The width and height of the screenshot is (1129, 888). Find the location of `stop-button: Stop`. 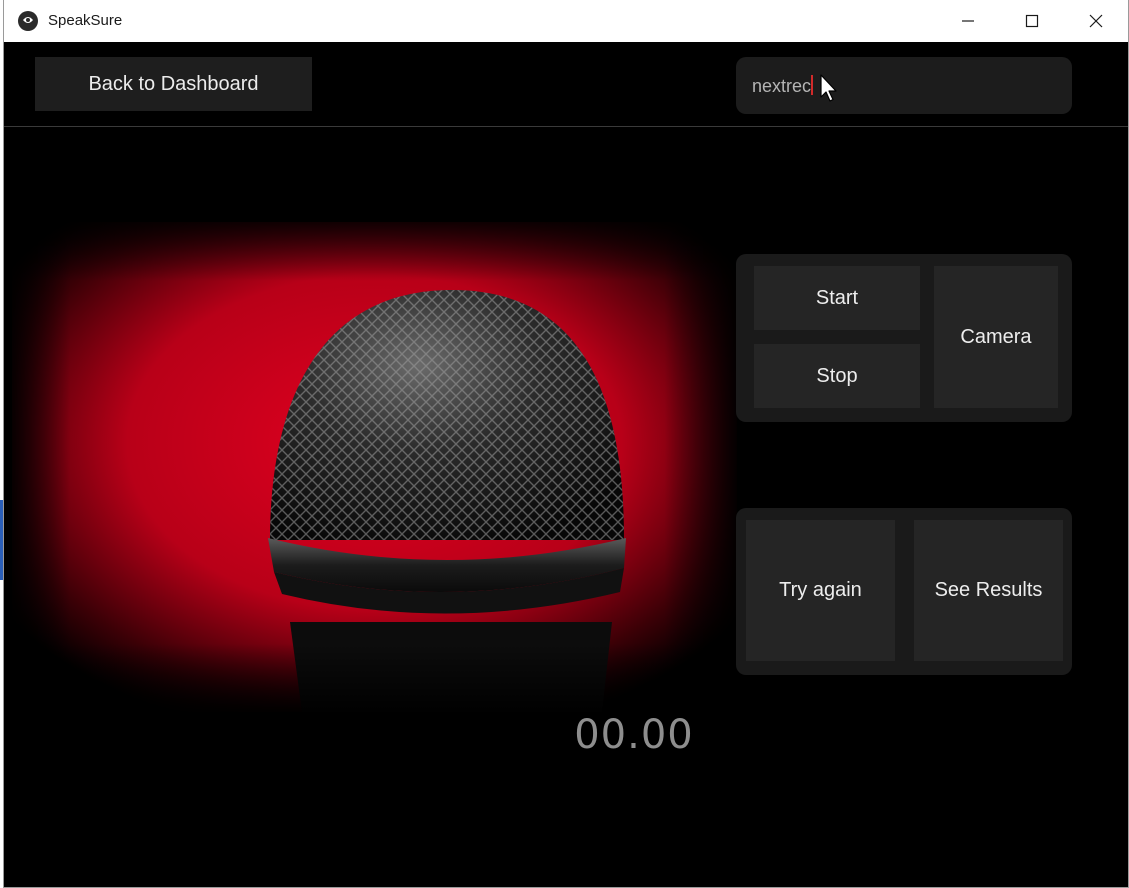

stop-button: Stop is located at coordinates (837, 376).